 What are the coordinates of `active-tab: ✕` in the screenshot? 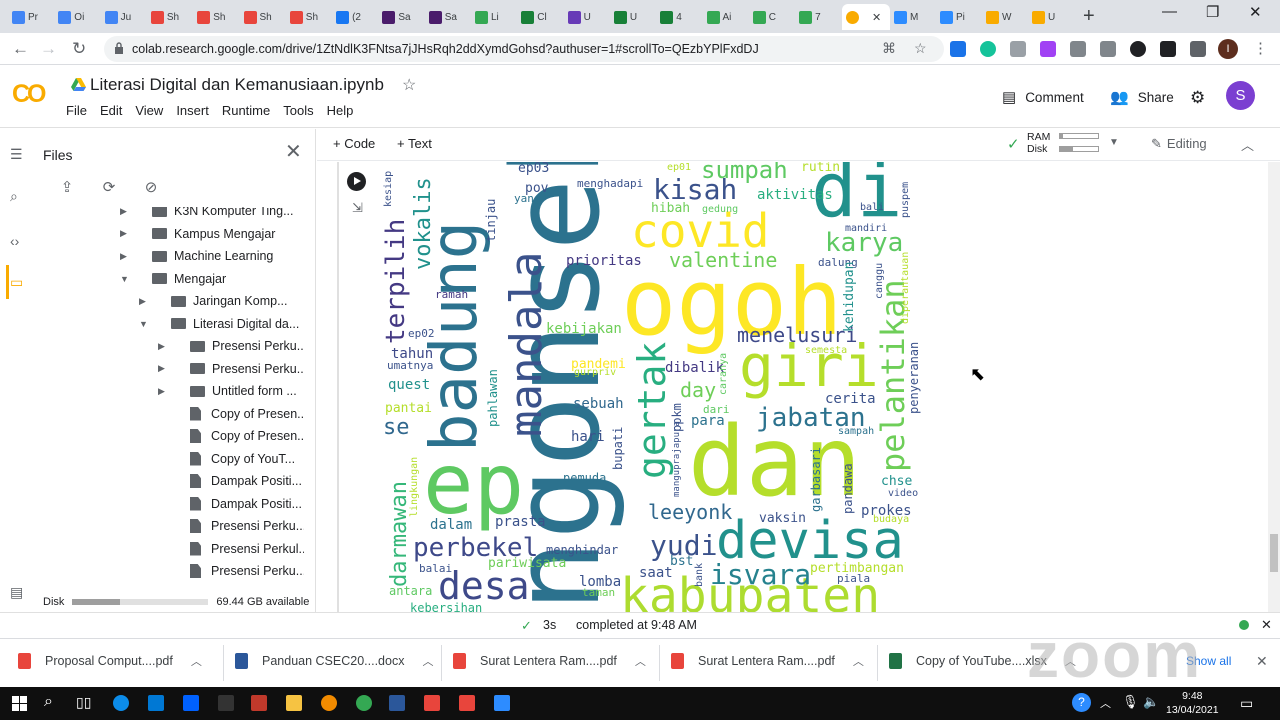 It's located at (866, 17).